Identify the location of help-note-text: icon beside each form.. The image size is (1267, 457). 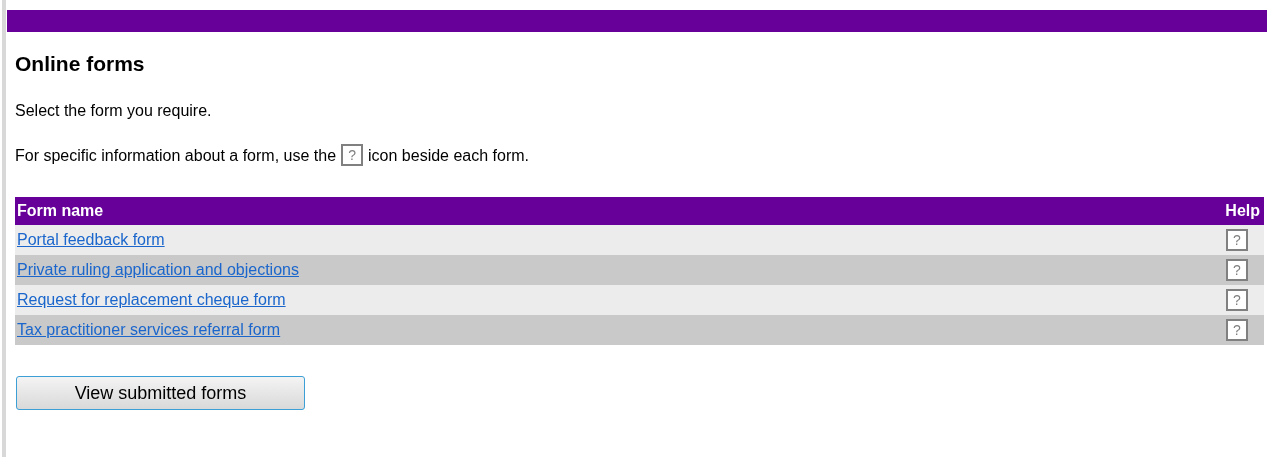
(449, 156).